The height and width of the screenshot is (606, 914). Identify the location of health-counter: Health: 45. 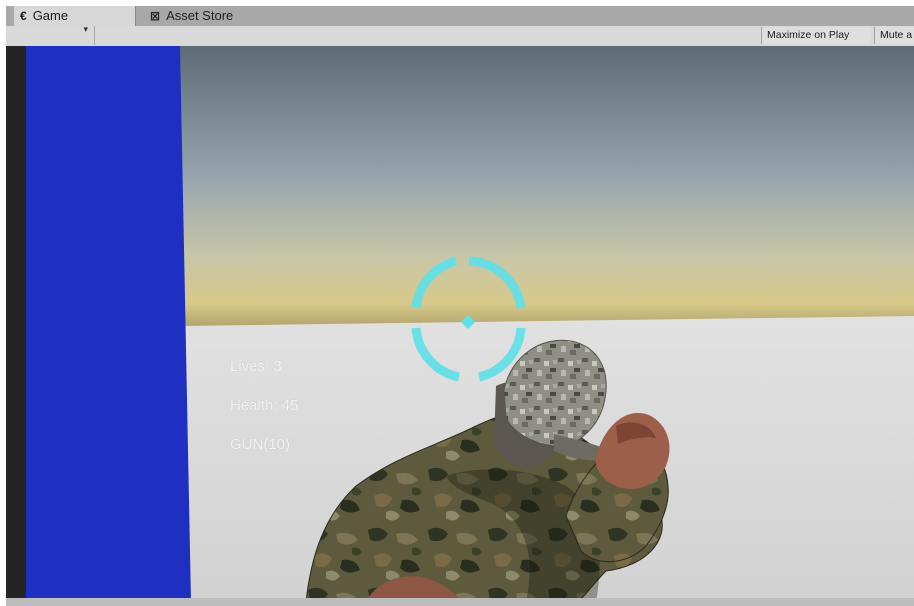
(264, 405).